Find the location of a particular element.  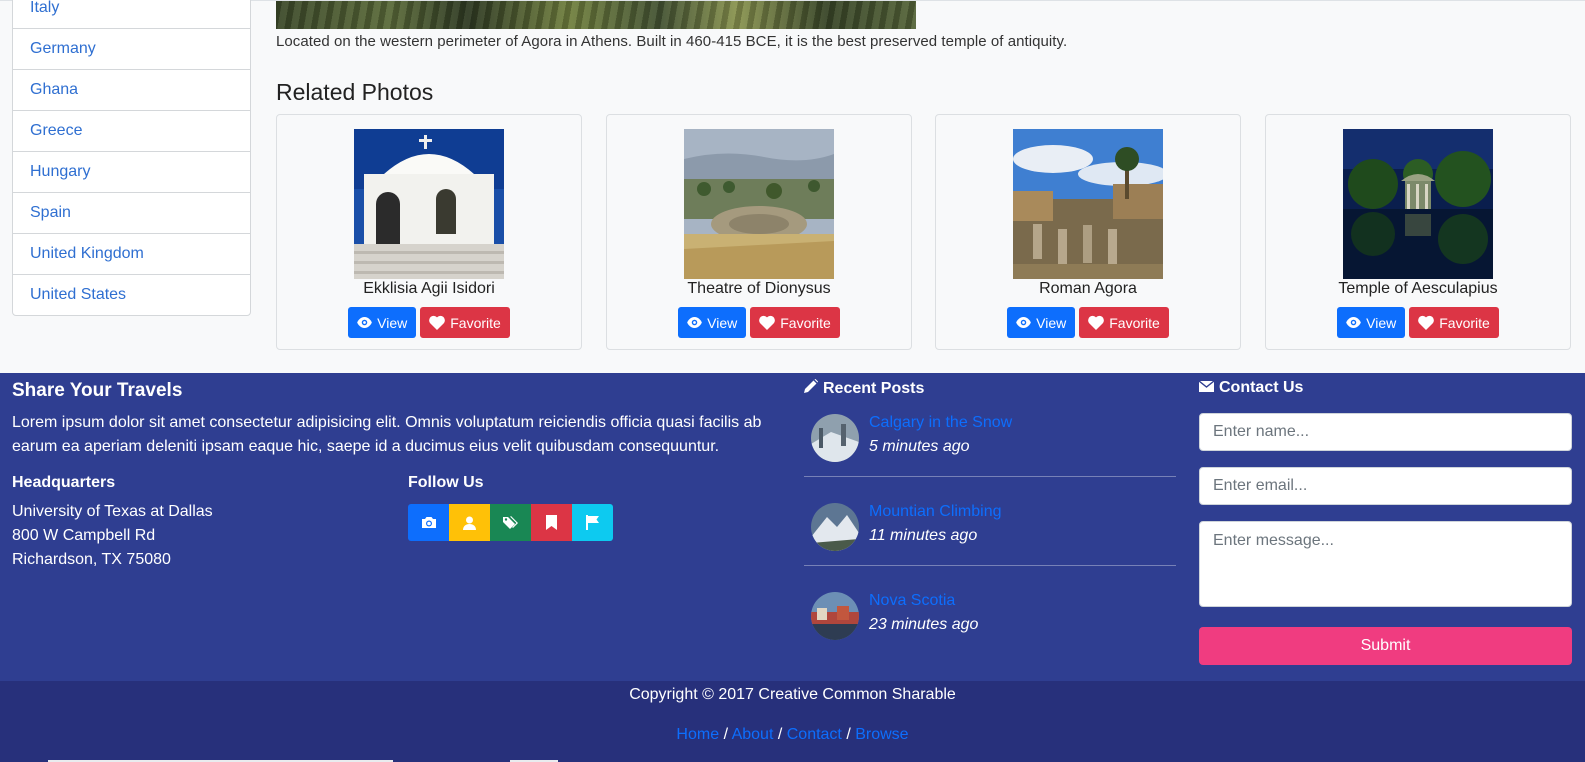

share-travels-heading: Share Your Travels is located at coordinates (97, 390).